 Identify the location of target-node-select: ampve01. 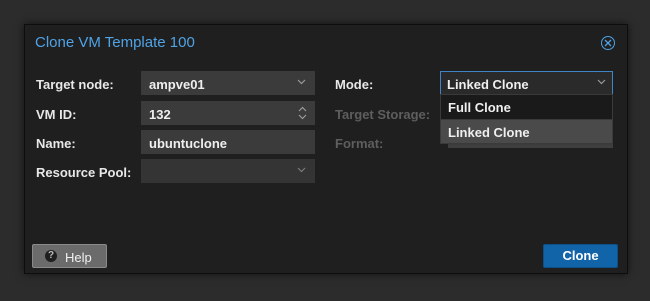
(228, 83).